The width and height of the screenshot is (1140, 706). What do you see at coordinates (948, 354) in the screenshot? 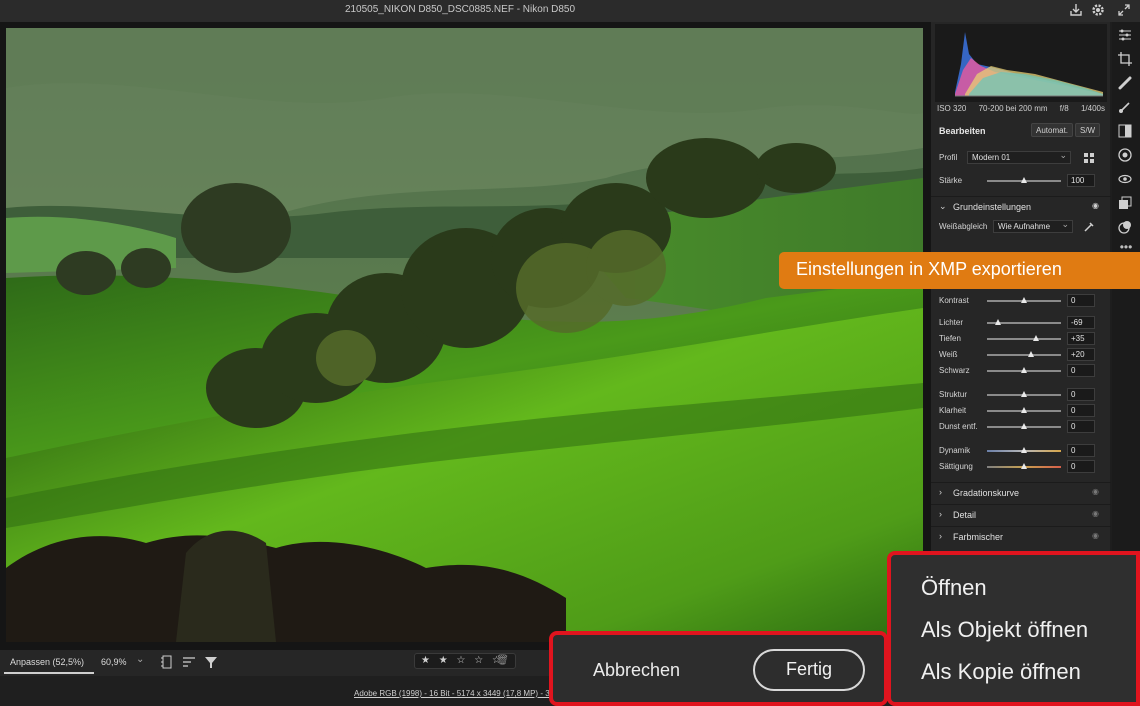
I see `slider-label: Weiß` at bounding box center [948, 354].